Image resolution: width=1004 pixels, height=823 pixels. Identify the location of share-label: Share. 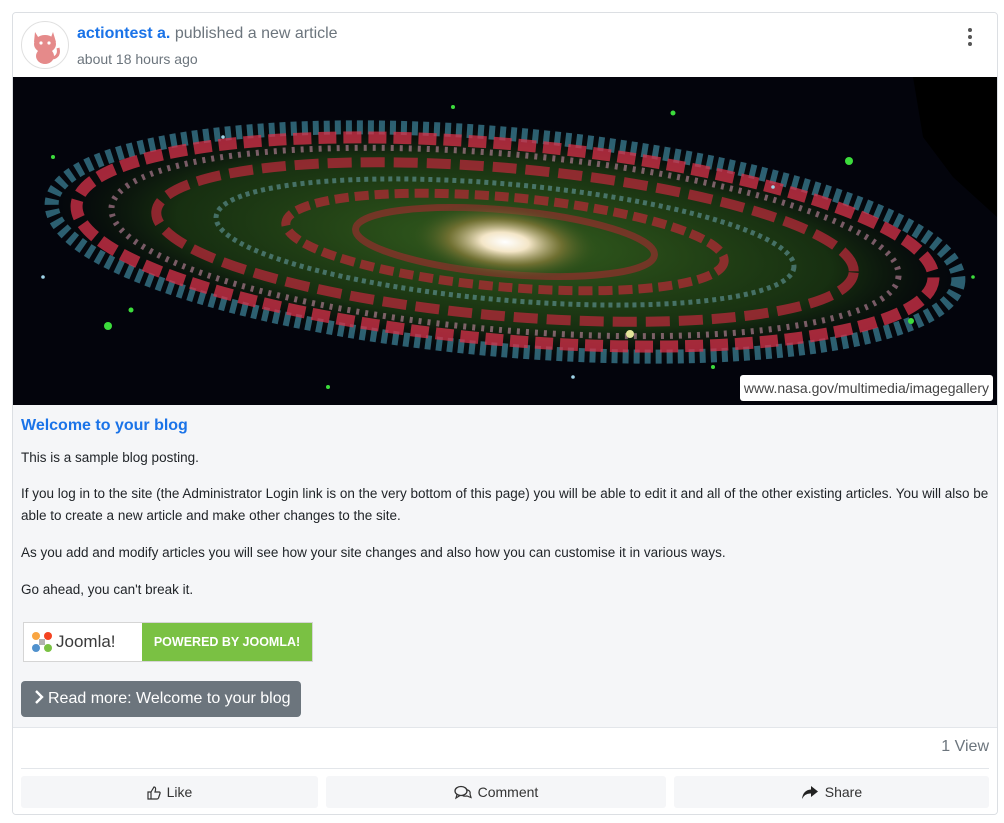
(843, 792).